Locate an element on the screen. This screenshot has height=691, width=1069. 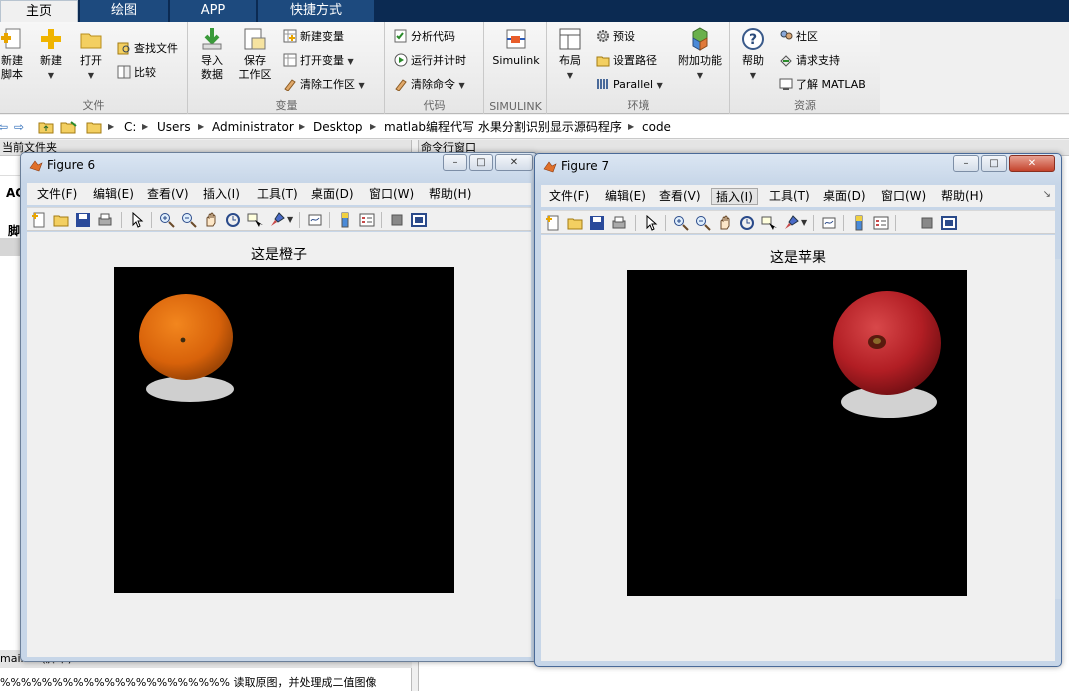
breadcrumb-item: Desktop is located at coordinates (338, 127).